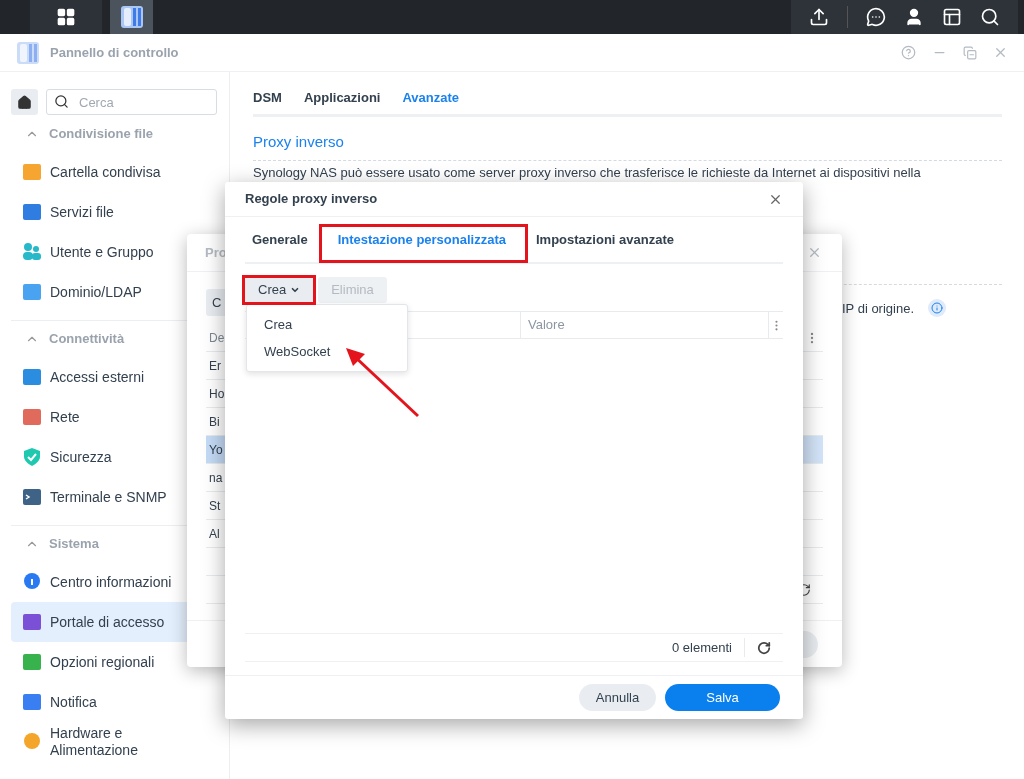 This screenshot has width=1024, height=779. I want to click on taskbar-app, so click(131, 17).